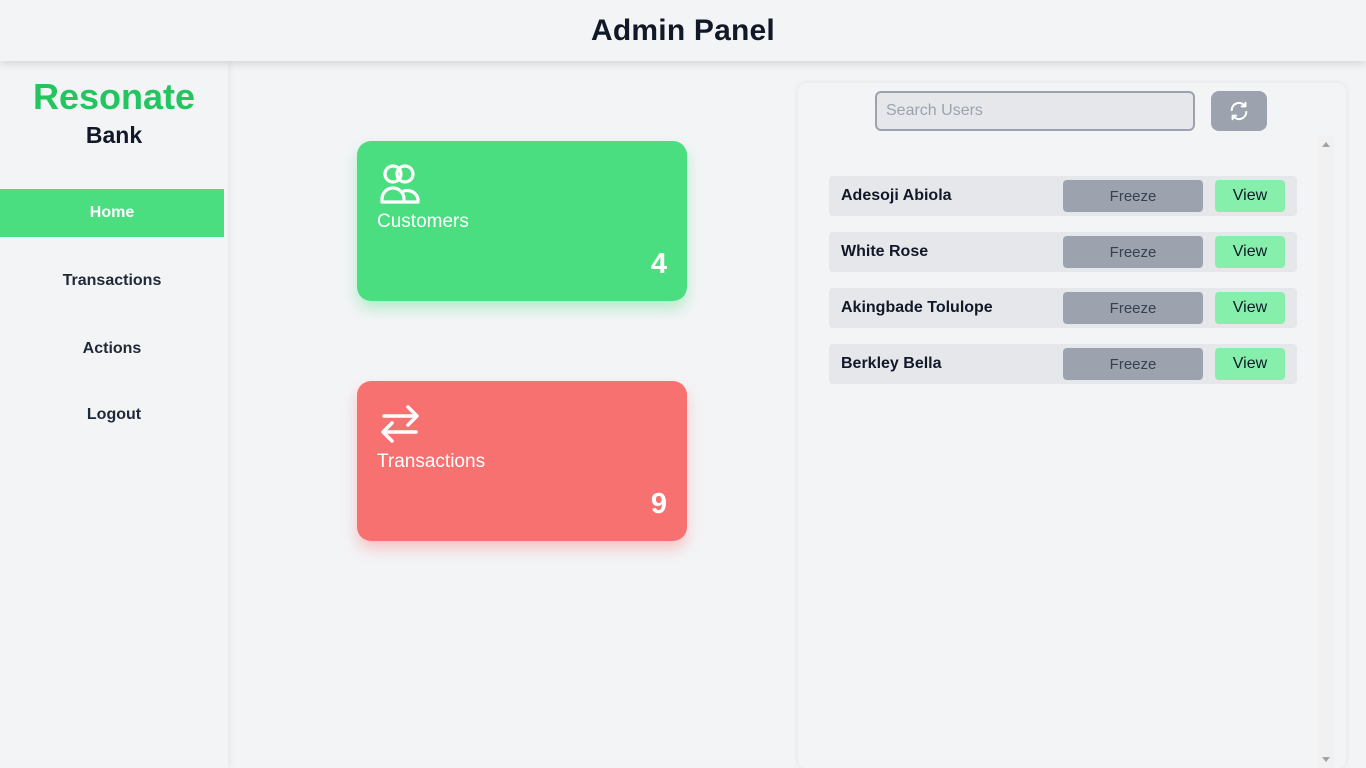 The image size is (1366, 768). What do you see at coordinates (423, 221) in the screenshot?
I see `customers-card-label: Customers` at bounding box center [423, 221].